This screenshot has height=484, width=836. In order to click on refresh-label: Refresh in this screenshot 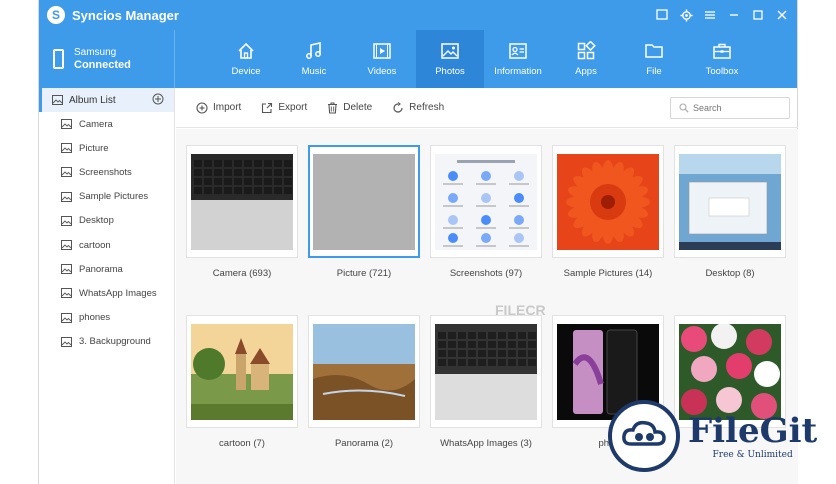, I will do `click(427, 107)`.